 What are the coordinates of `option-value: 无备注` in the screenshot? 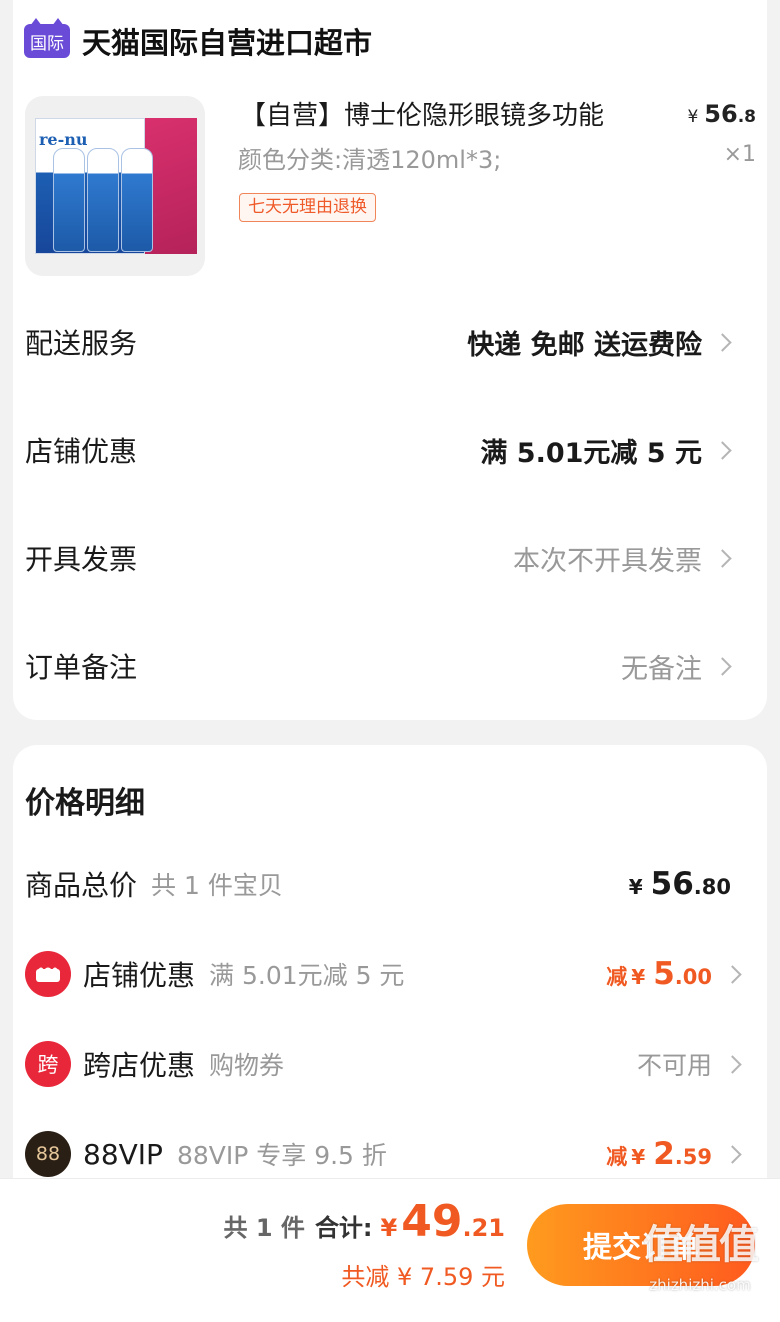 It's located at (661, 669).